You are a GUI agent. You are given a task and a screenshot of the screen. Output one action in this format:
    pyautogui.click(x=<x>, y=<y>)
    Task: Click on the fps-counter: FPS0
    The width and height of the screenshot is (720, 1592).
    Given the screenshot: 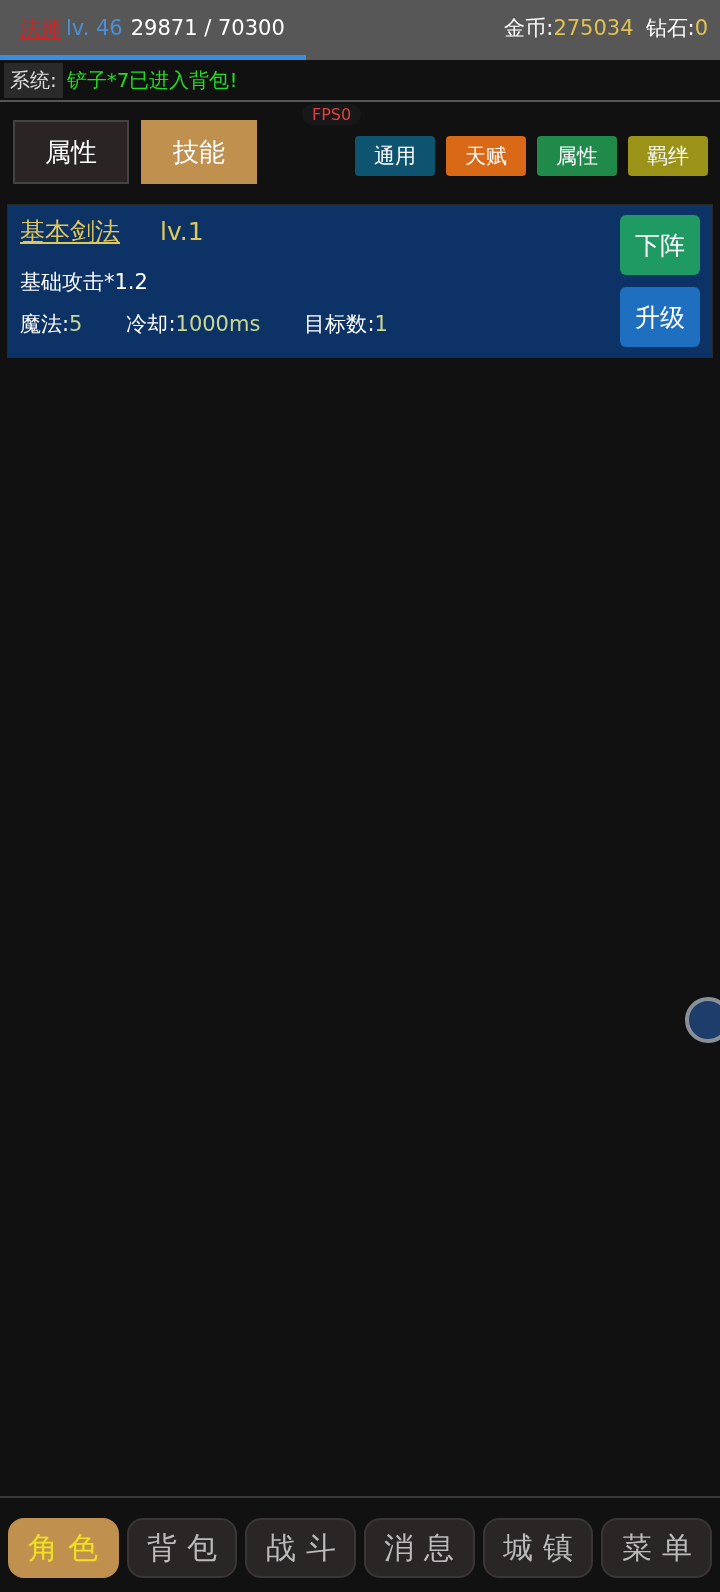 What is the action you would take?
    pyautogui.click(x=332, y=114)
    